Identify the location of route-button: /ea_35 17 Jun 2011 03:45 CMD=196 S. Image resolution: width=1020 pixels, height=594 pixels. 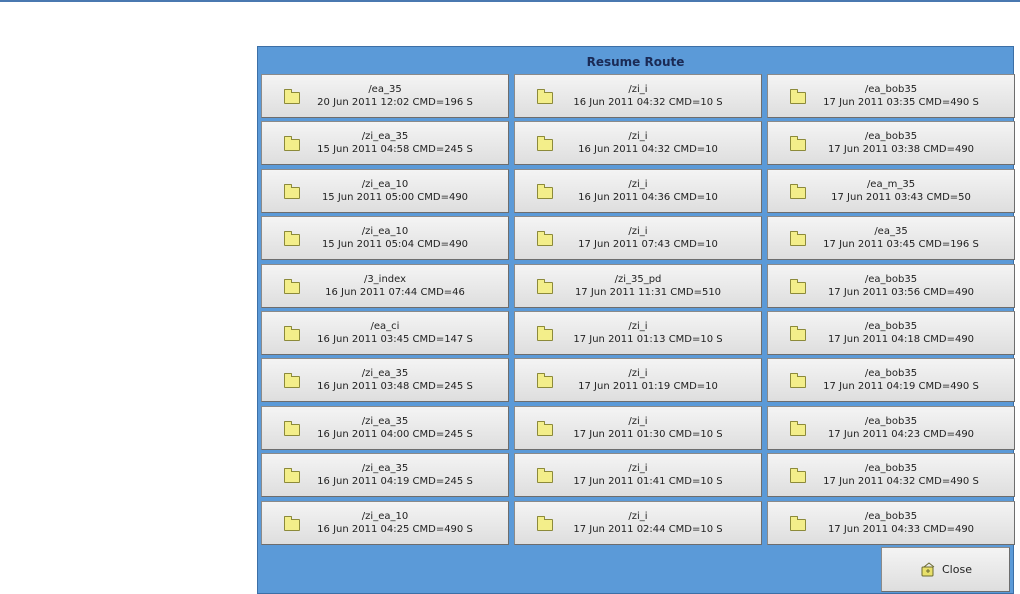
(891, 238).